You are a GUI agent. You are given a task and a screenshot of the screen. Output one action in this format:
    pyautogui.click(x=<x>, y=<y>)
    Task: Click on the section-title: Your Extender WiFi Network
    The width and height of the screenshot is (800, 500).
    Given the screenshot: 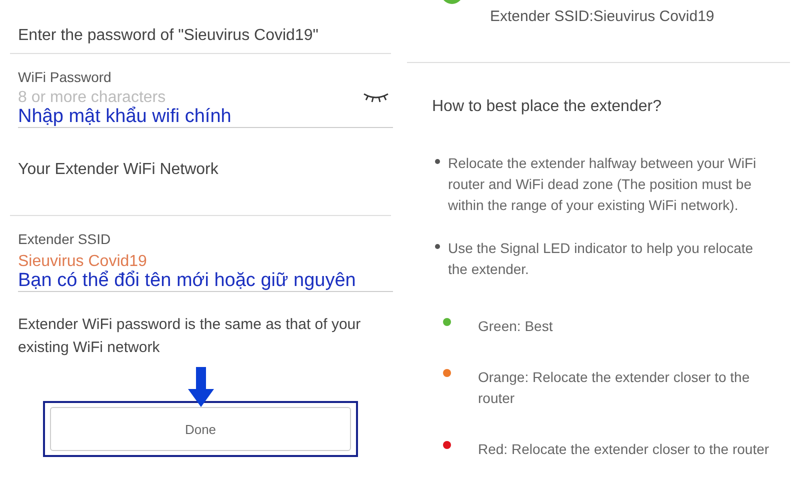 What is the action you would take?
    pyautogui.click(x=118, y=170)
    